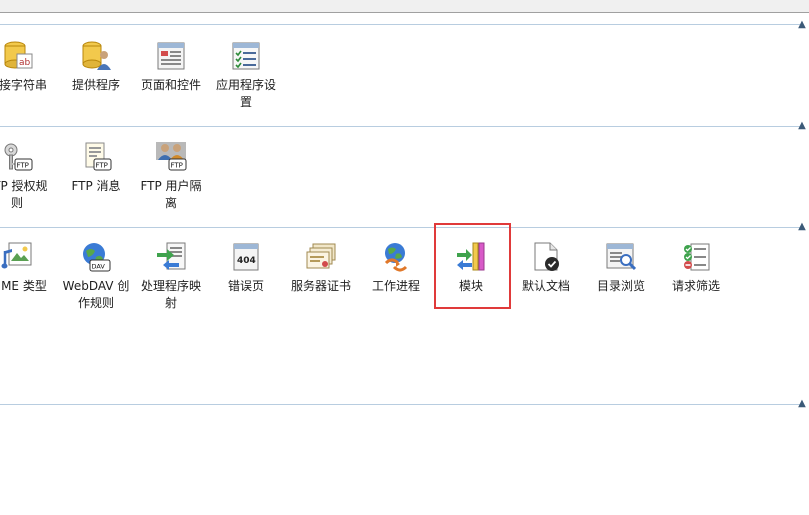 This screenshot has height=515, width=809. I want to click on ftp-messages-icon: FTP, so click(98, 156).